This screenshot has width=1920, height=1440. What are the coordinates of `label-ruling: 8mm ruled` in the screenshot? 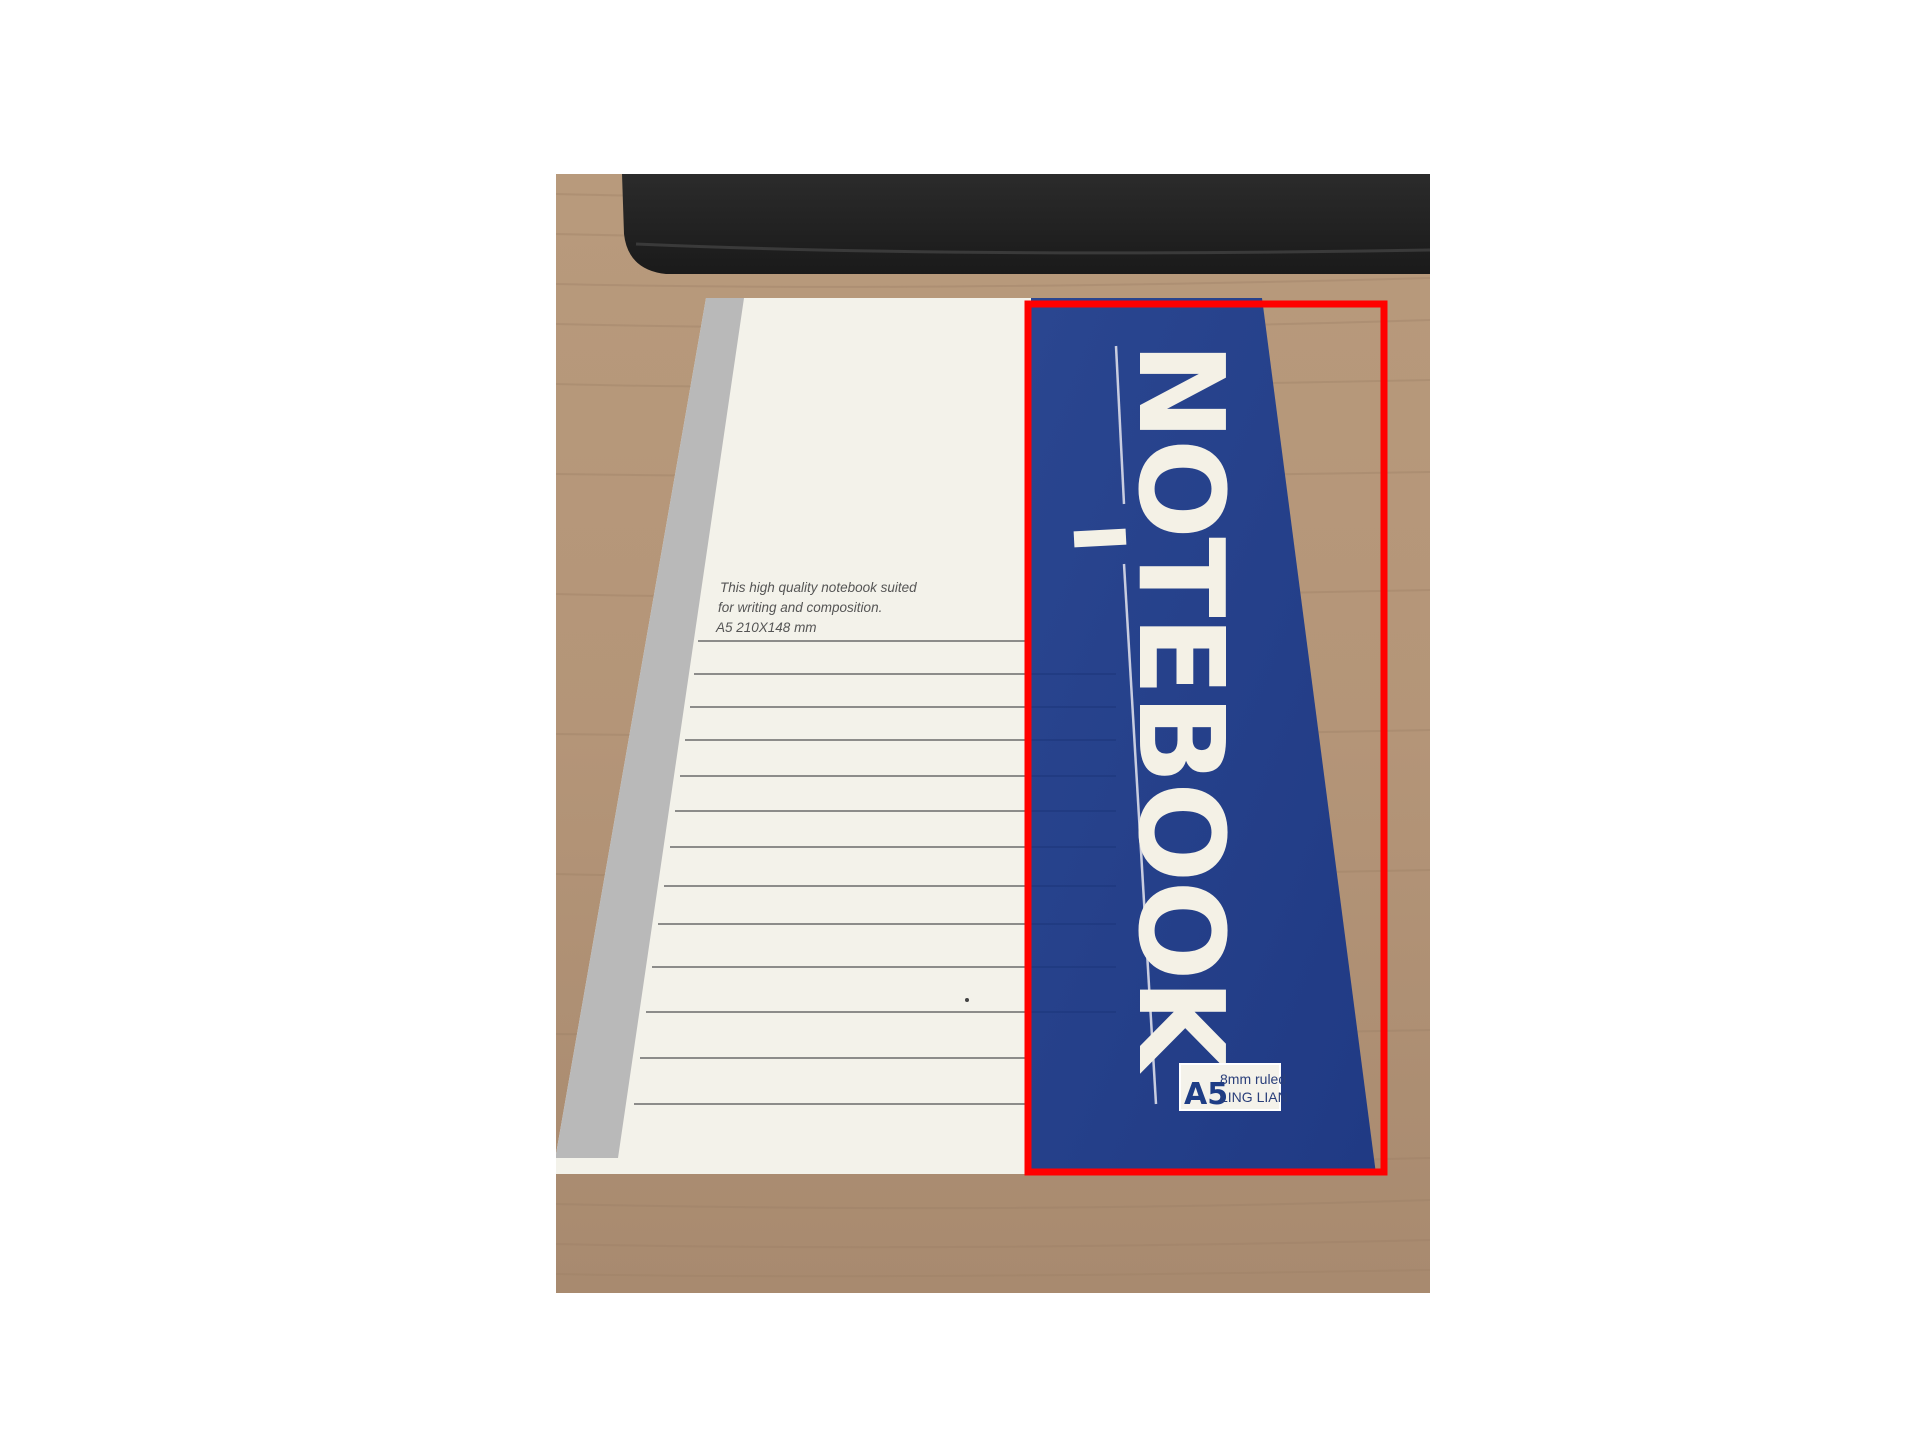 It's located at (1253, 1079).